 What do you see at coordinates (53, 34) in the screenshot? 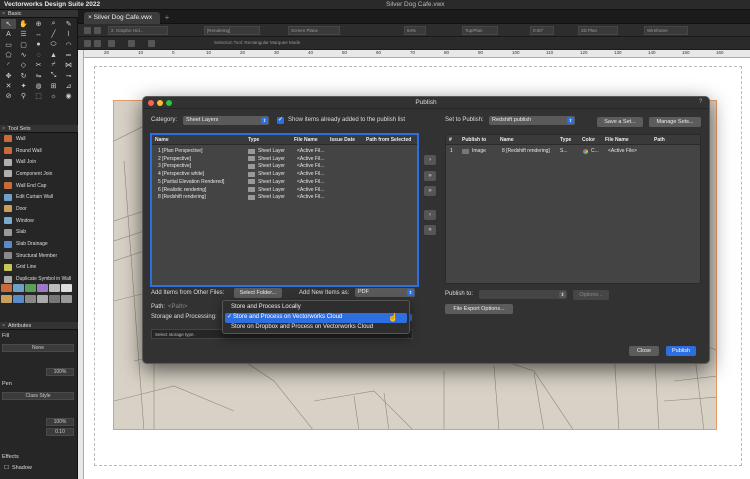
I see `line-tool-icon: ╱` at bounding box center [53, 34].